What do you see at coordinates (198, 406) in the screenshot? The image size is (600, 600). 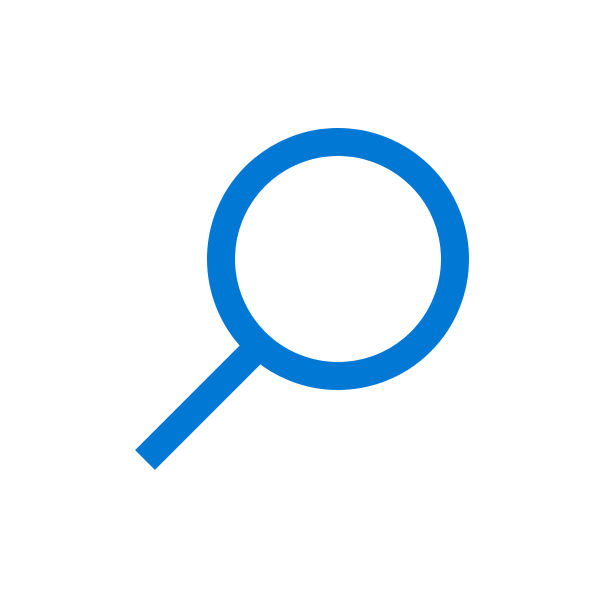 I see `magnifier-handle` at bounding box center [198, 406].